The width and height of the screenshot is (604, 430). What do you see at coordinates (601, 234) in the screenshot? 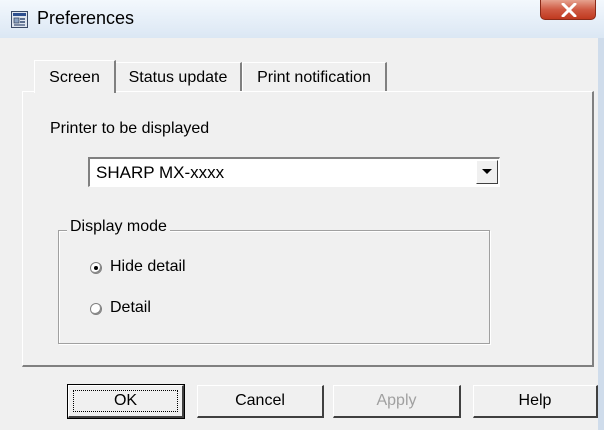
I see `window-frame-right` at bounding box center [601, 234].